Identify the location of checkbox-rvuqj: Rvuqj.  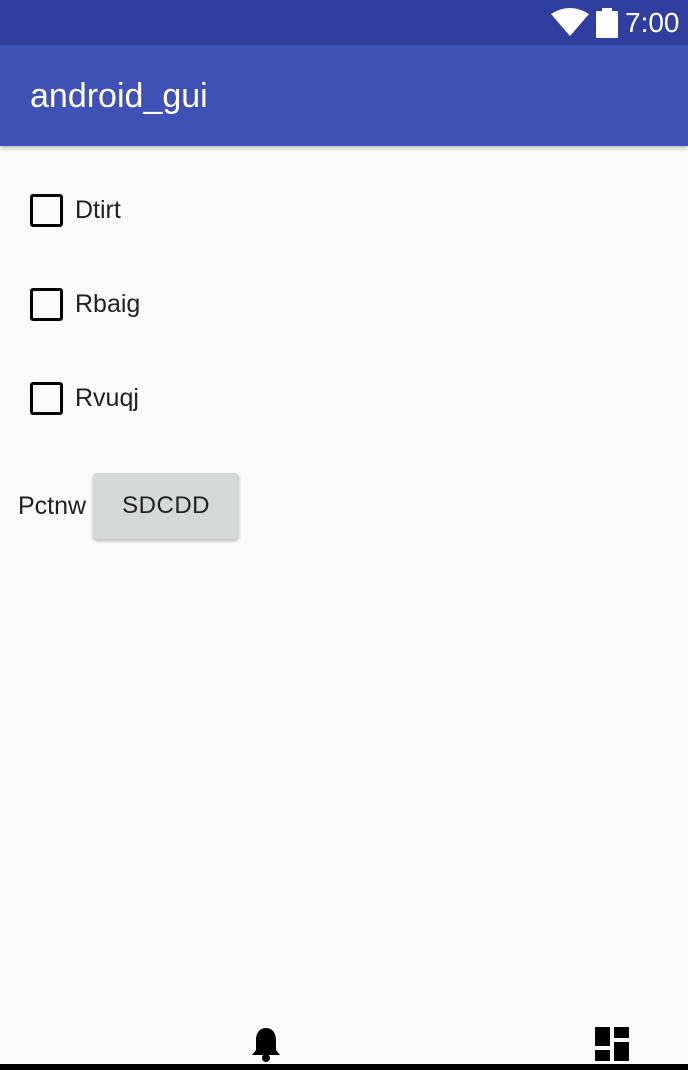
(84, 398).